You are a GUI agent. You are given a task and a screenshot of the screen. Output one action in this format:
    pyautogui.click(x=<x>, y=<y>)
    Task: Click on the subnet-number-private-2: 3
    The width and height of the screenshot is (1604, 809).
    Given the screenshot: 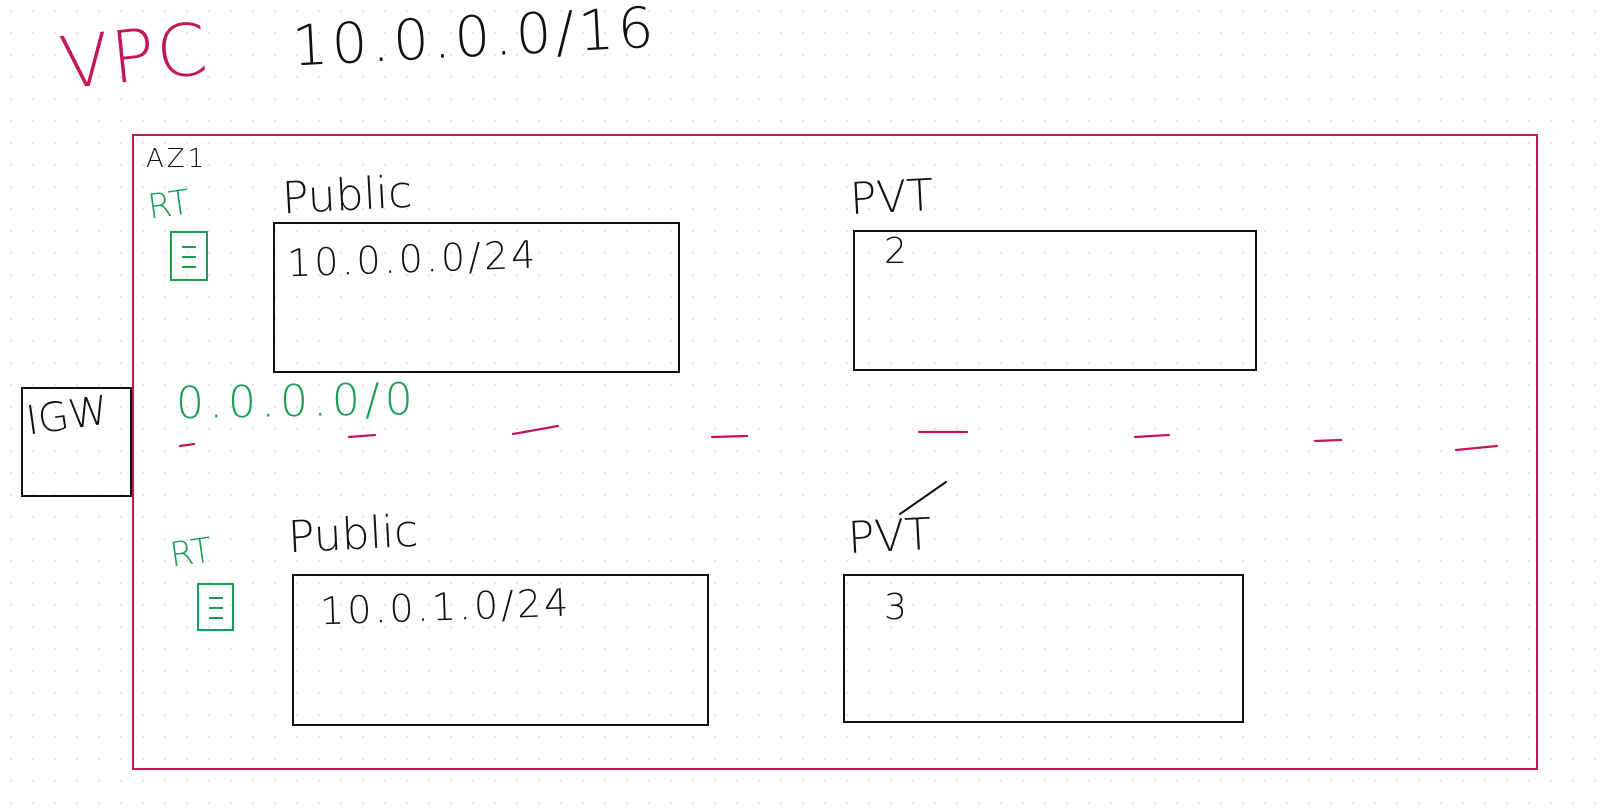 What is the action you would take?
    pyautogui.click(x=895, y=607)
    